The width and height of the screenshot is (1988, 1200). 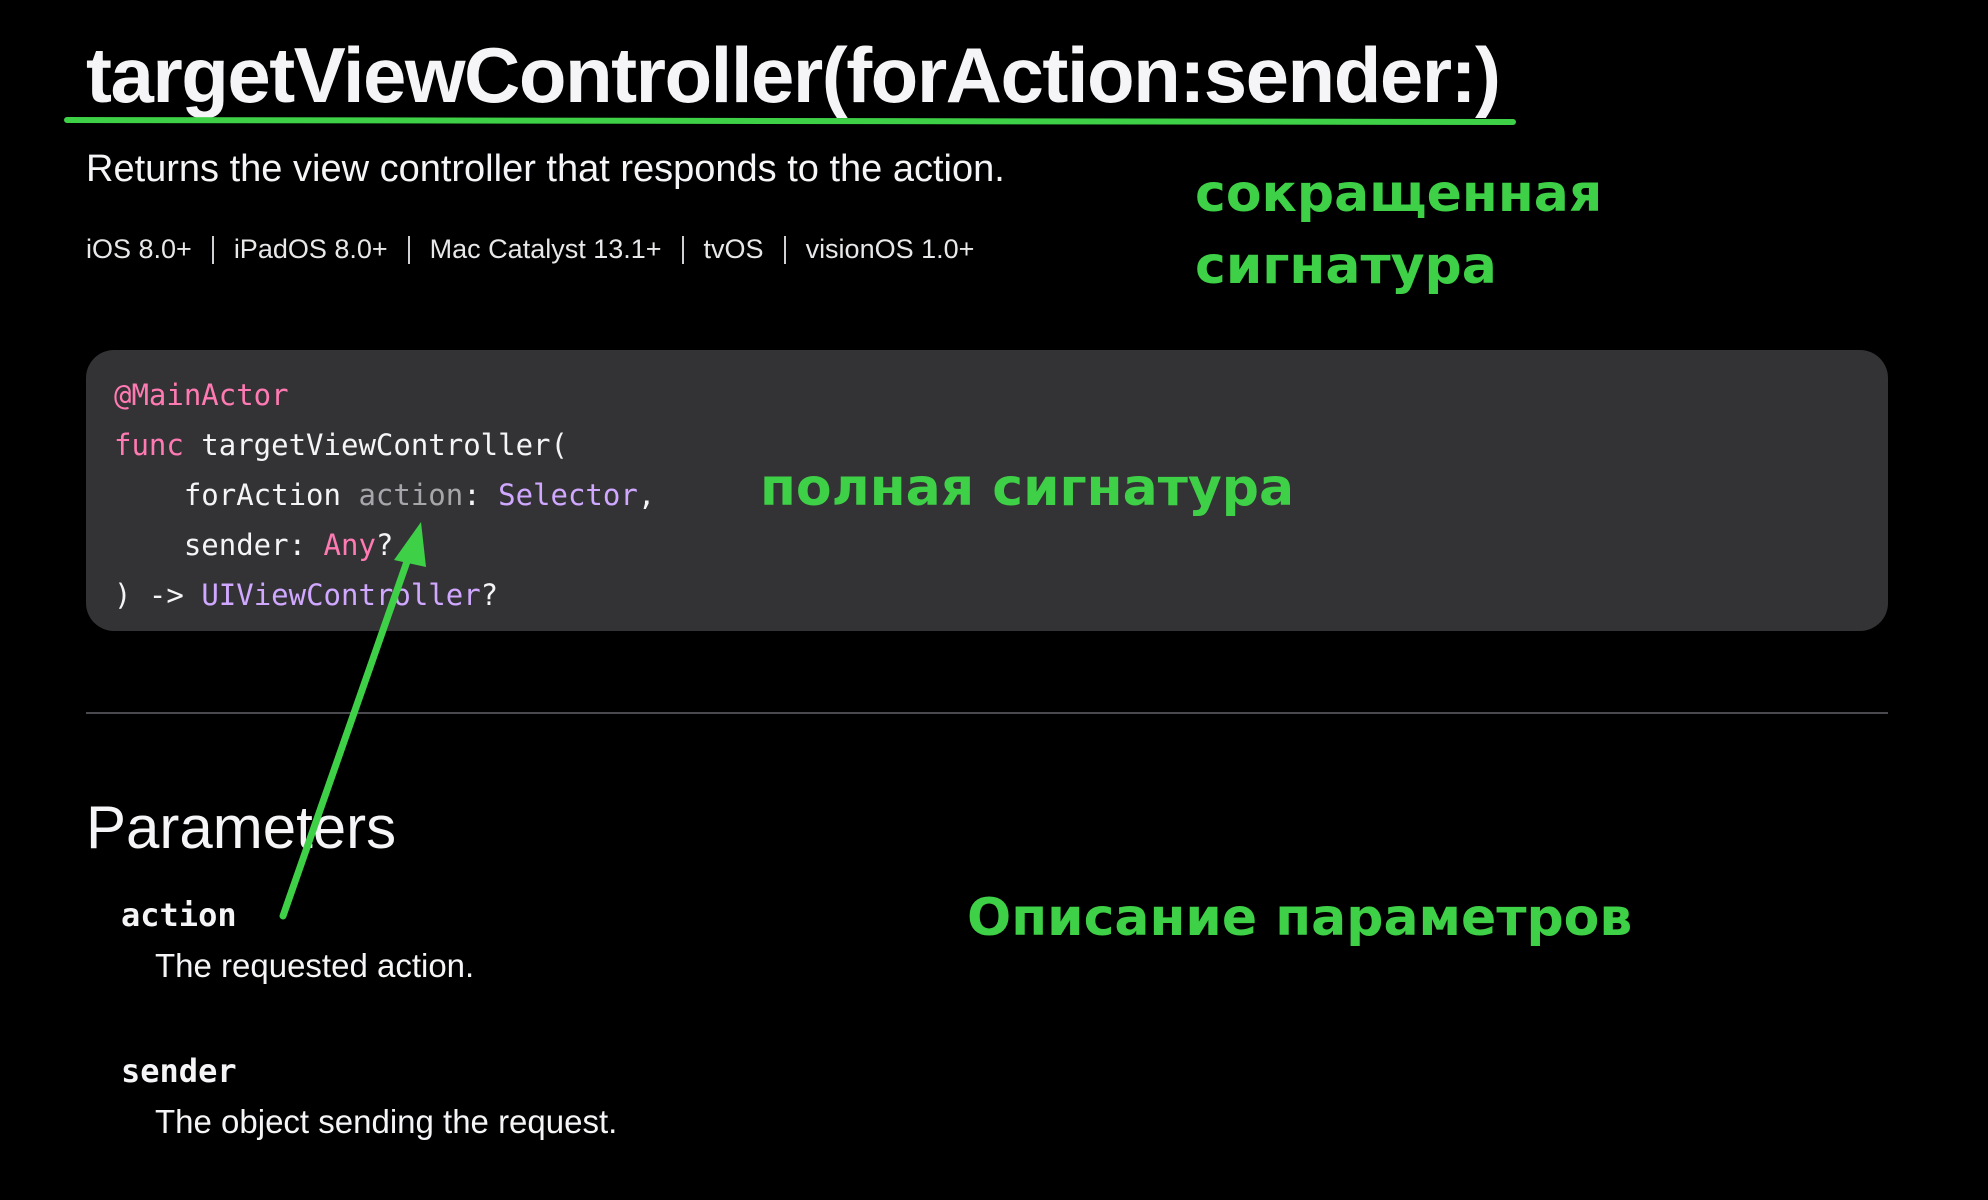 I want to click on platform-visionos: visionOS 1.0+, so click(x=890, y=249).